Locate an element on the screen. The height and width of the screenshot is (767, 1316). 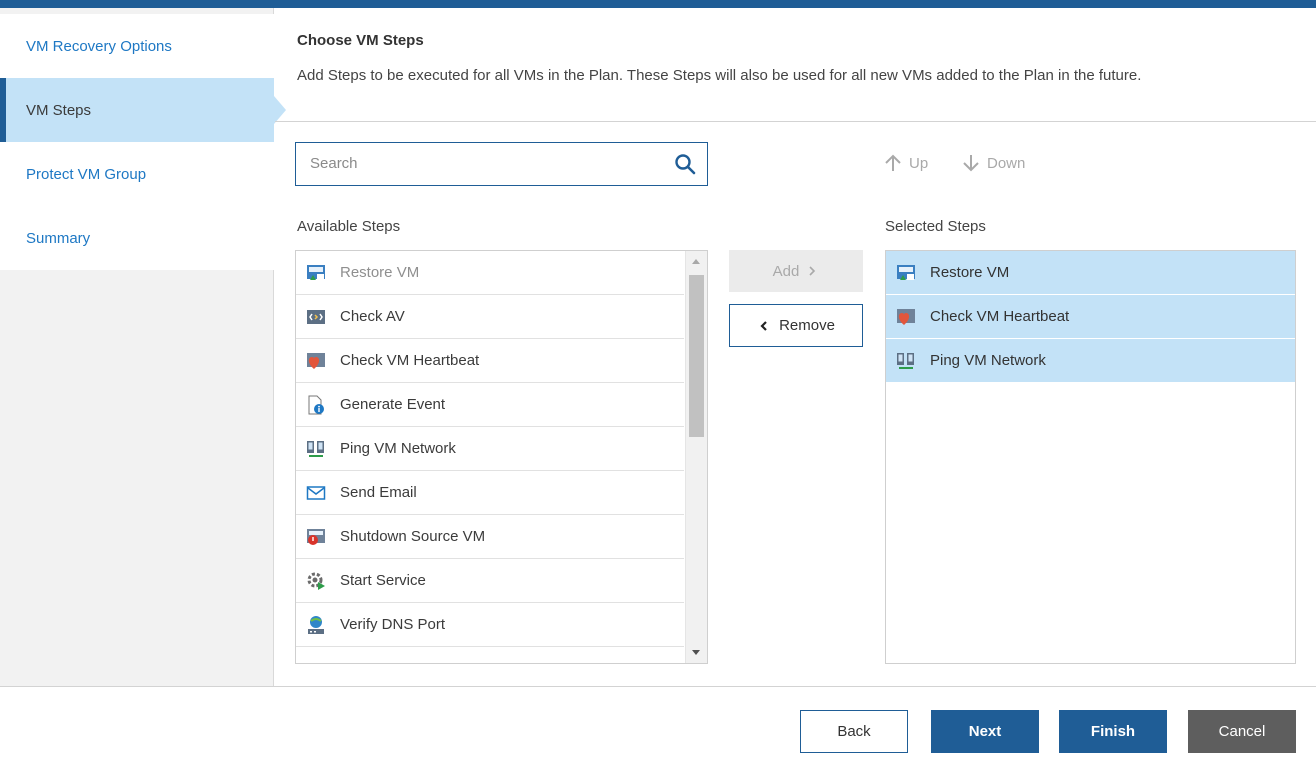
dns-port-icon is located at coordinates (316, 624).